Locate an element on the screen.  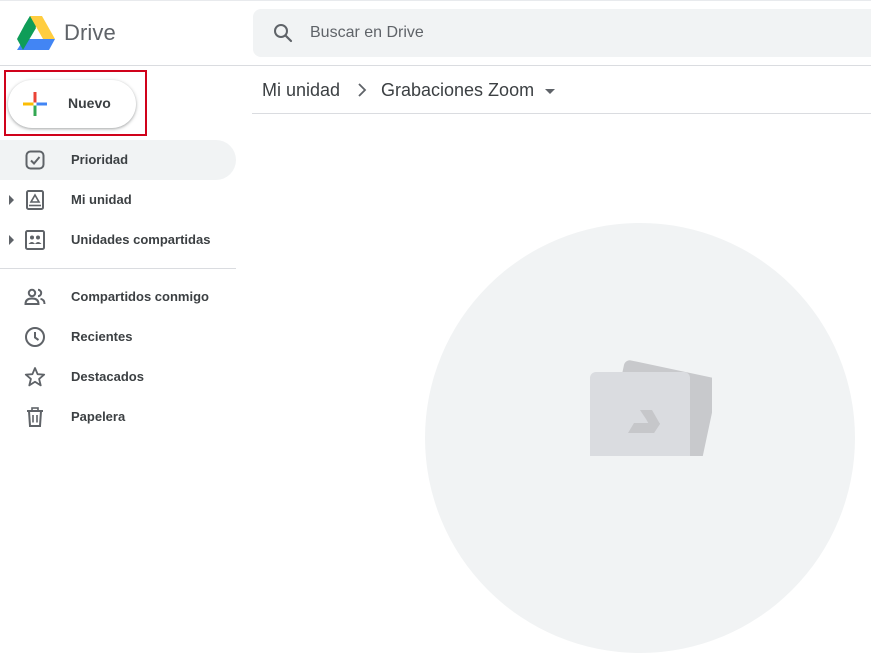
sidebar-item-shared-drives: Unidades compartidas is located at coordinates (118, 240).